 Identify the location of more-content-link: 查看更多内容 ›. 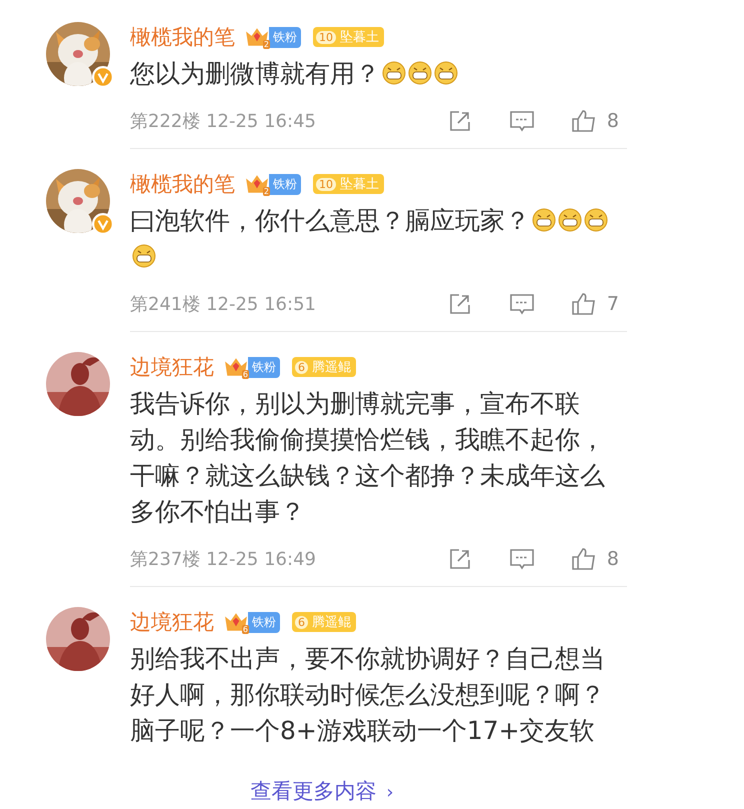
(322, 791).